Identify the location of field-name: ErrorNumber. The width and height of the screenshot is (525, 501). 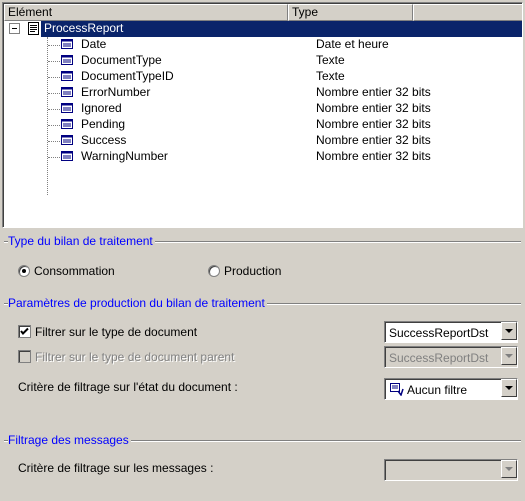
(116, 92).